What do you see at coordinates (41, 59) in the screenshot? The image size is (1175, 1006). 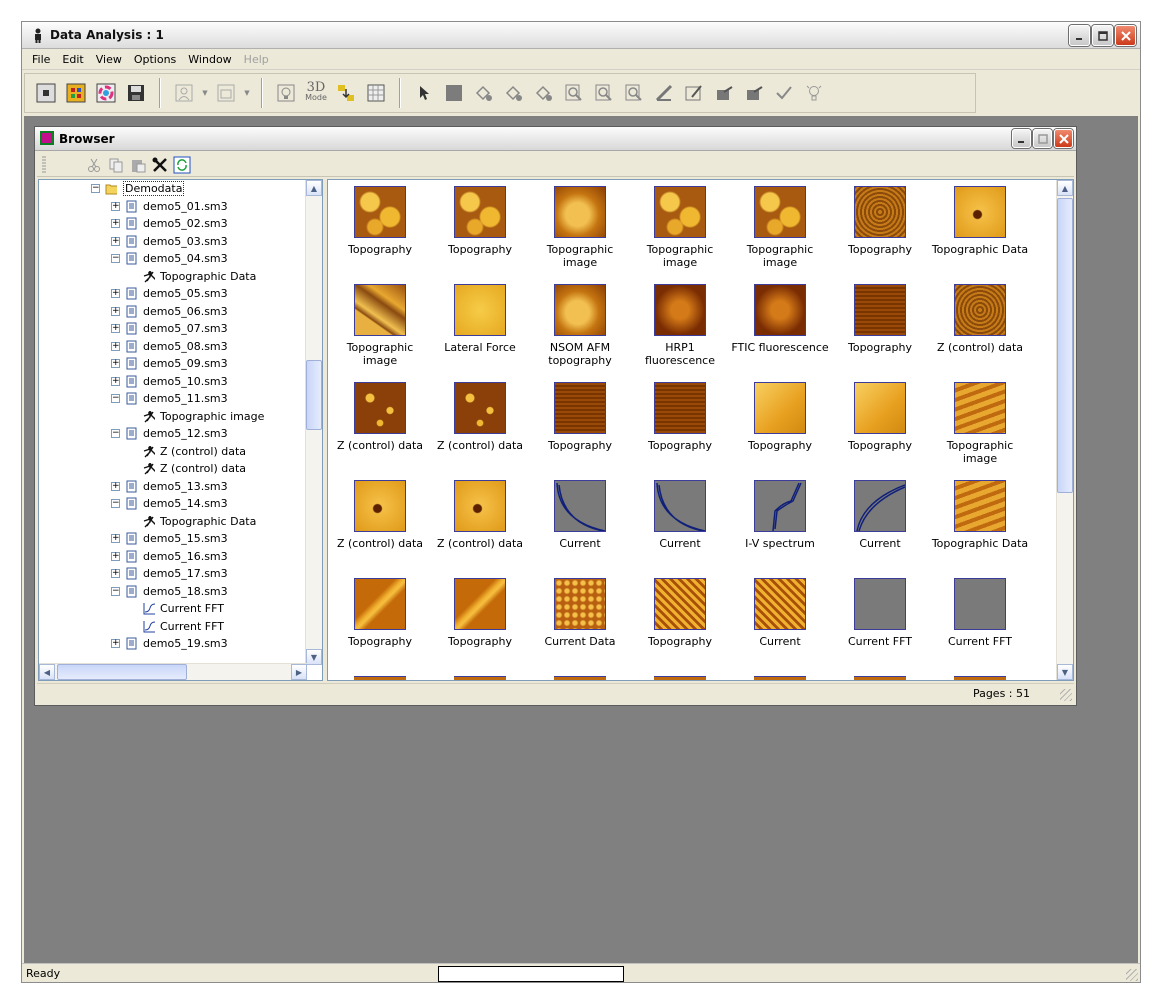 I see `menu-file: File` at bounding box center [41, 59].